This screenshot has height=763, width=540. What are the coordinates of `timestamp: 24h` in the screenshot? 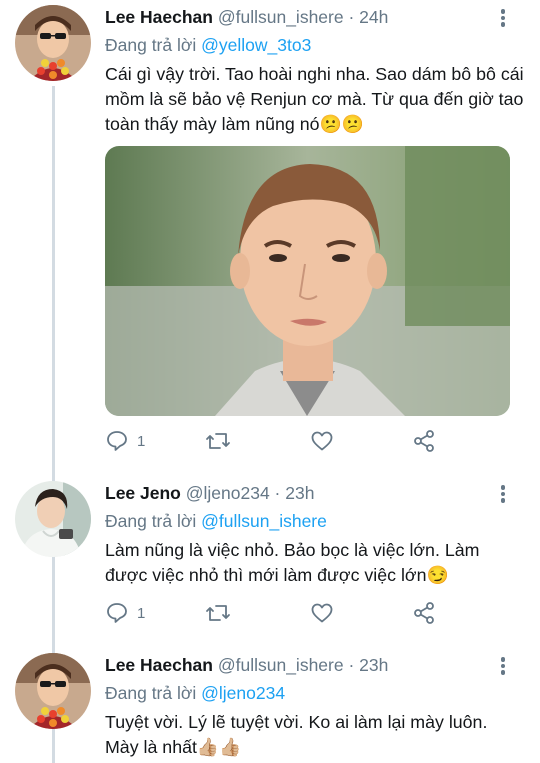 It's located at (373, 17).